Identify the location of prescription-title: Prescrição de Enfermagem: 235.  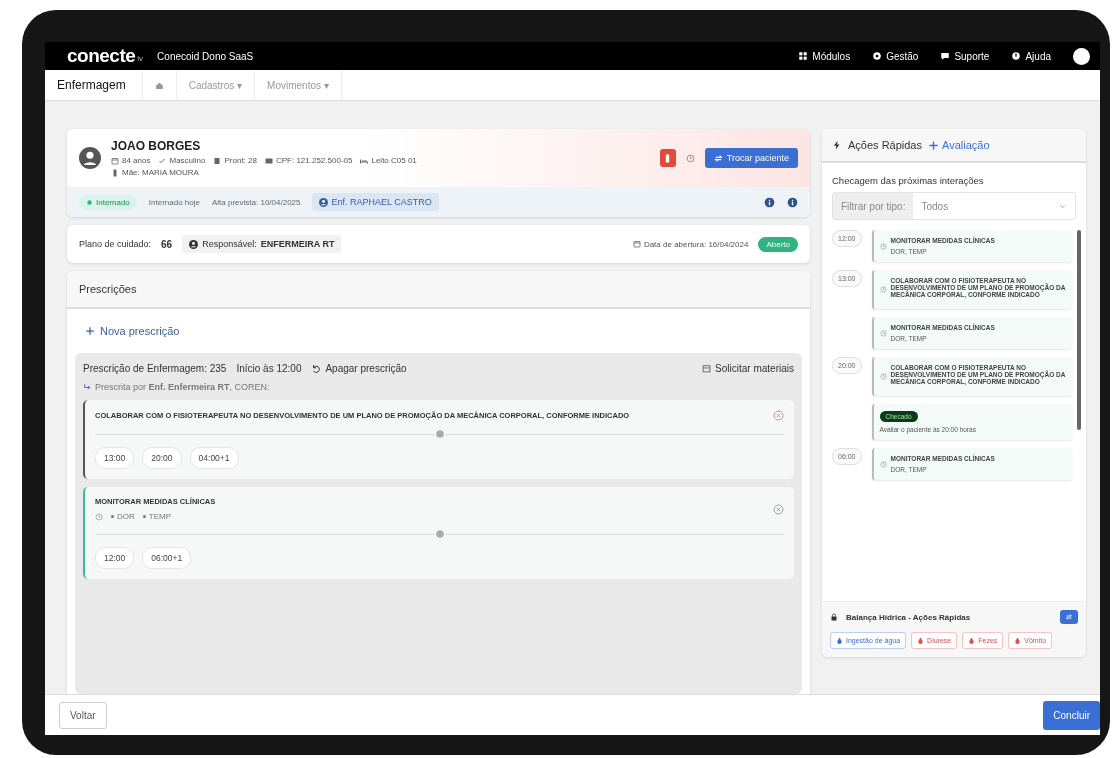
(155, 368).